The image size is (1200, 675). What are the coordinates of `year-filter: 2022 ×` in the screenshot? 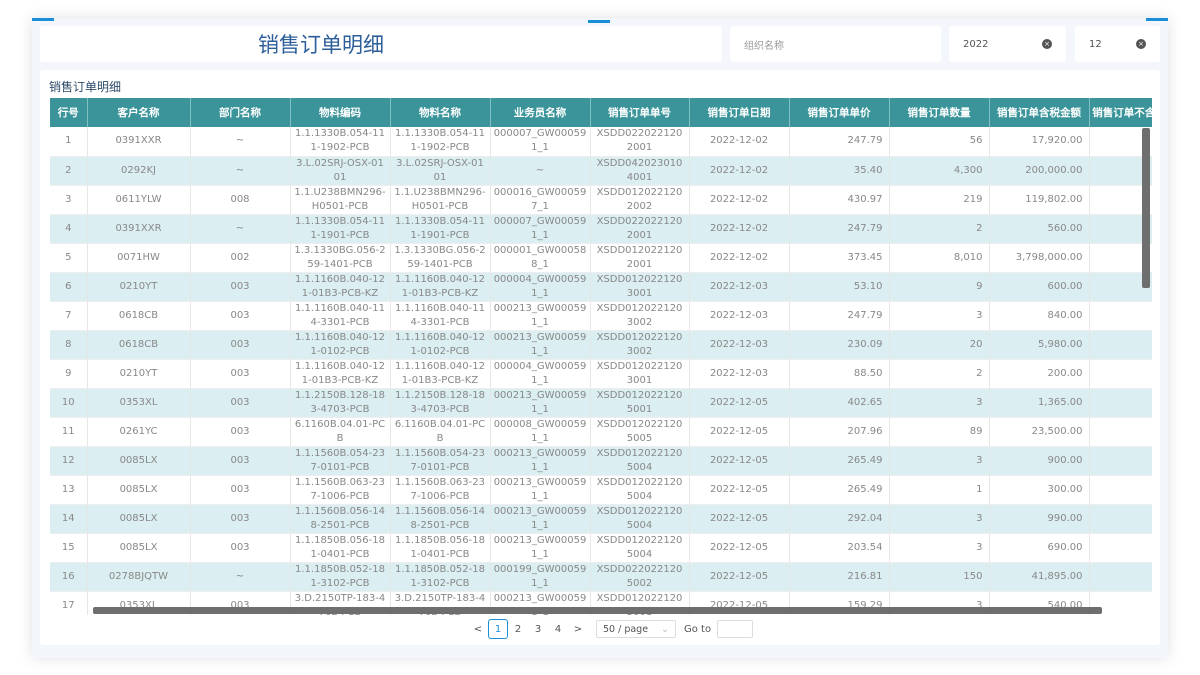 It's located at (1007, 44).